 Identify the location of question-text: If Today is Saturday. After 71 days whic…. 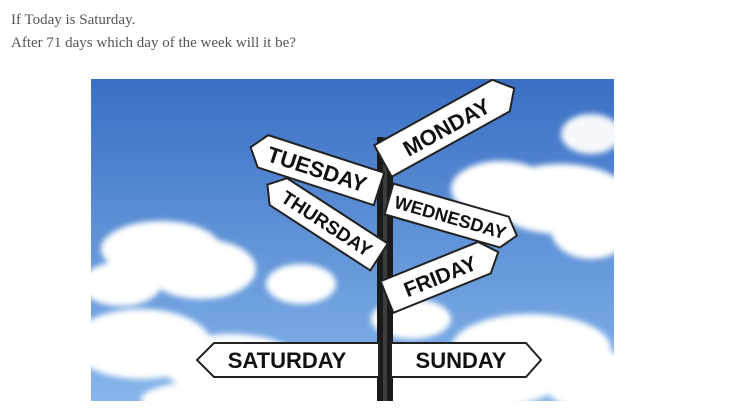
(153, 32).